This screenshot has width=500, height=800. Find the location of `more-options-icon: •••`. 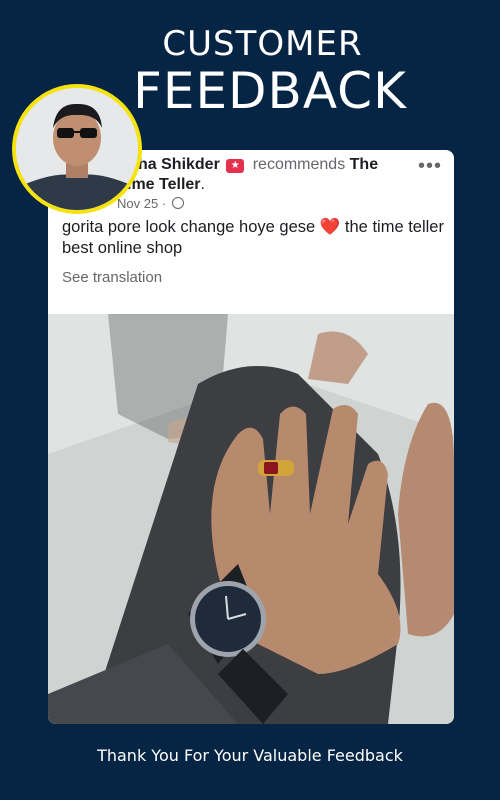

more-options-icon: ••• is located at coordinates (430, 166).